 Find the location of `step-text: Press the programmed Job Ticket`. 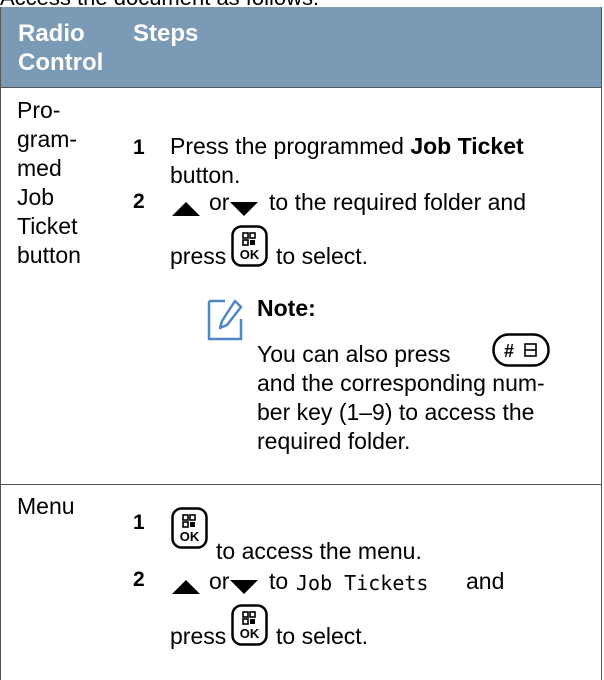

step-text: Press the programmed Job Ticket is located at coordinates (347, 146).